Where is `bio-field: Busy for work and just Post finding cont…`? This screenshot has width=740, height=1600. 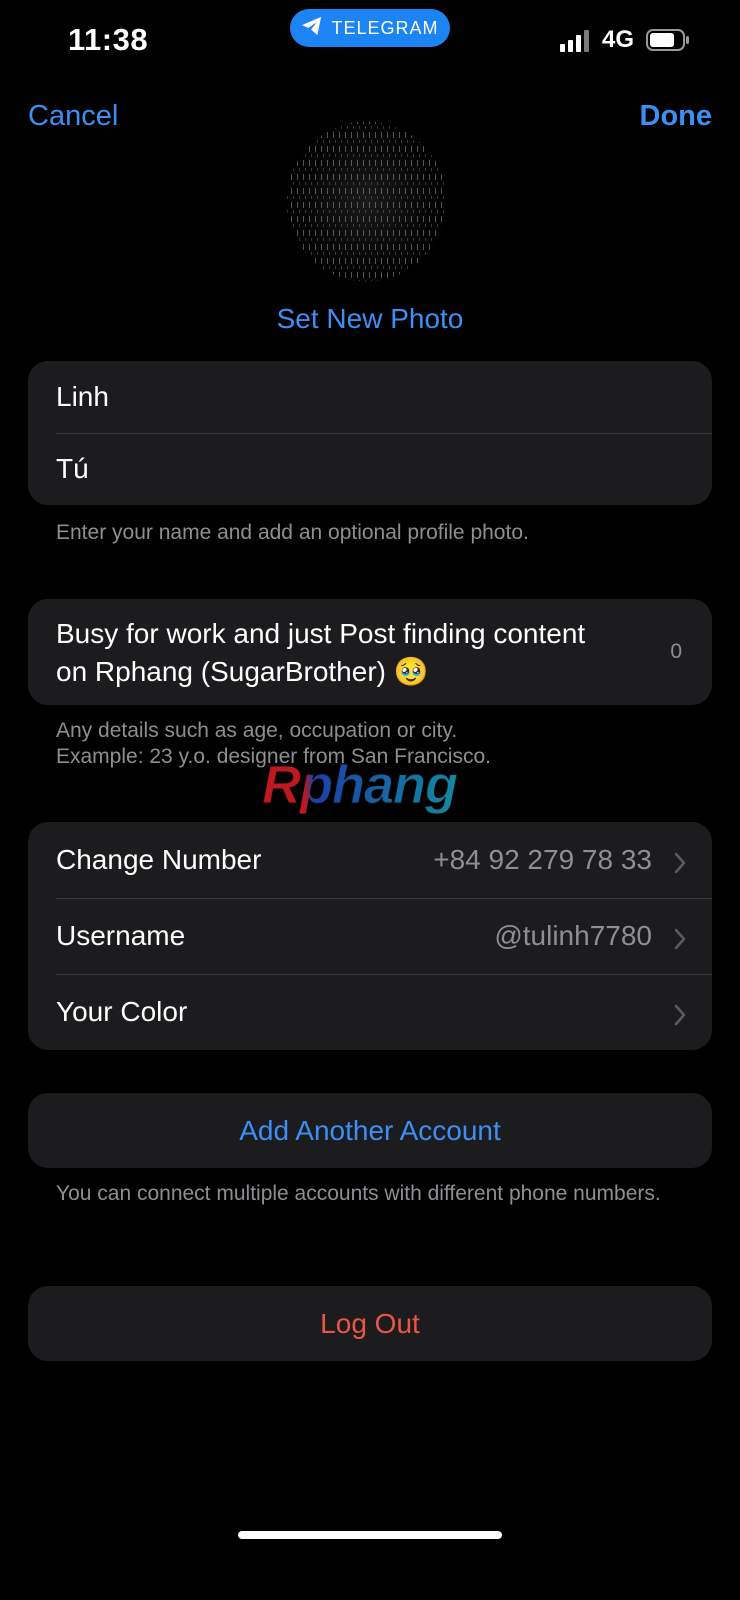
bio-field: Busy for work and just Post finding cont… is located at coordinates (370, 652).